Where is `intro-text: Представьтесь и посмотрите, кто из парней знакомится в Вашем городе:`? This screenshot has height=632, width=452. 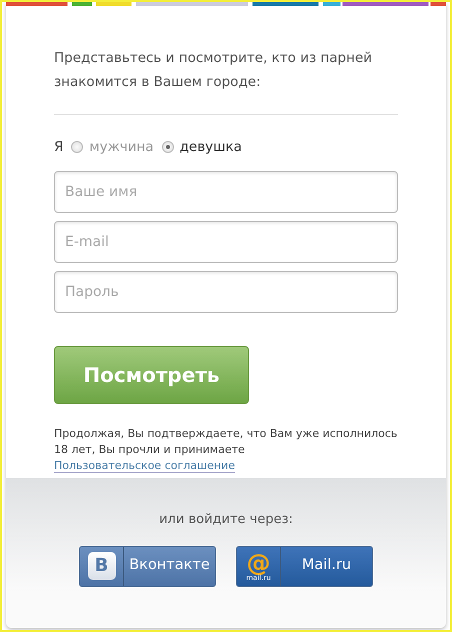
intro-text: Представьтесь и посмотрите, кто из парней знакомится в Вашем городе: is located at coordinates (214, 70).